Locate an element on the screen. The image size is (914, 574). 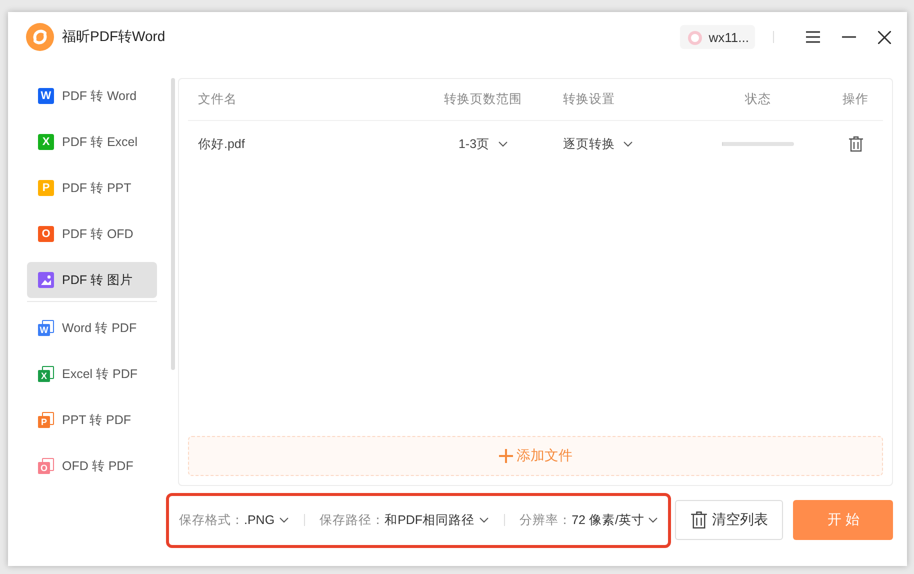
column-header: 状态 is located at coordinates (758, 99).